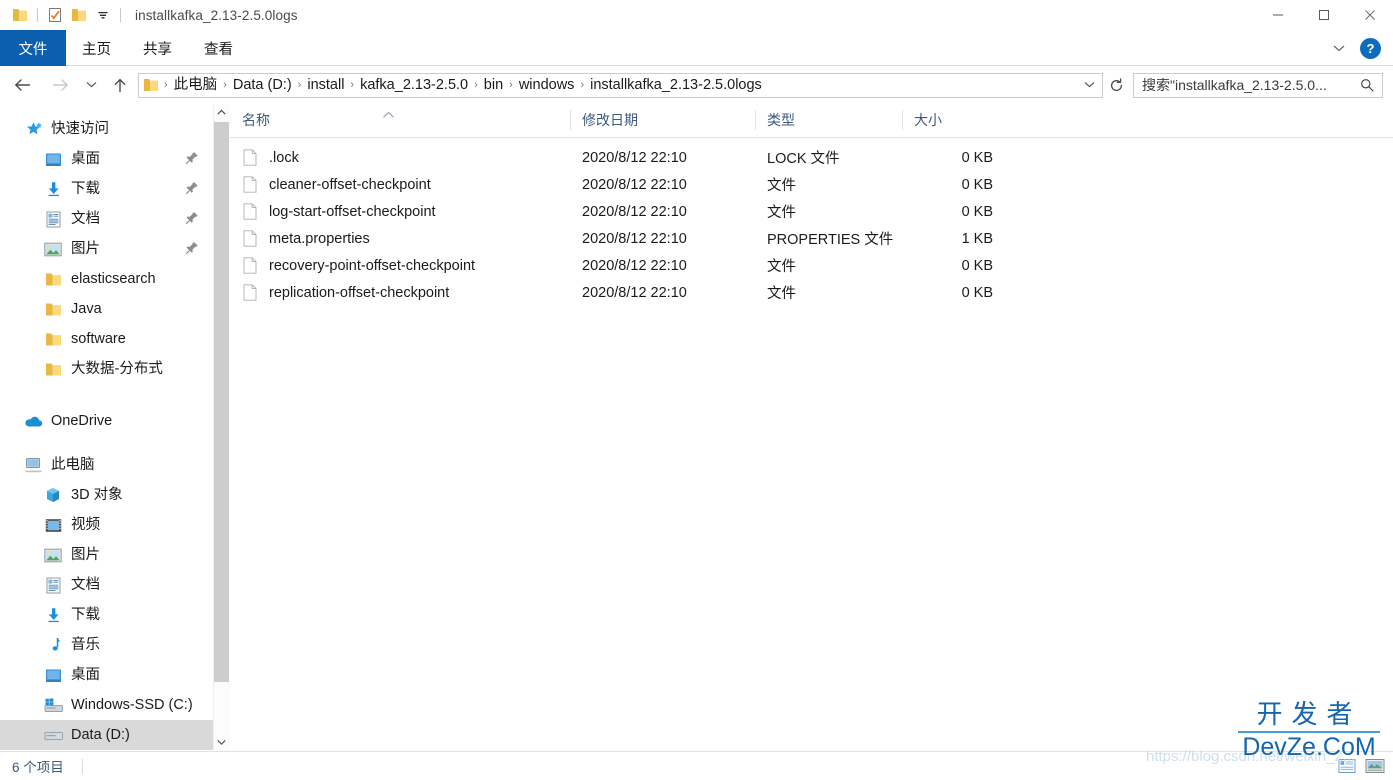  I want to click on sidebar-item-music: 音乐, so click(106, 645).